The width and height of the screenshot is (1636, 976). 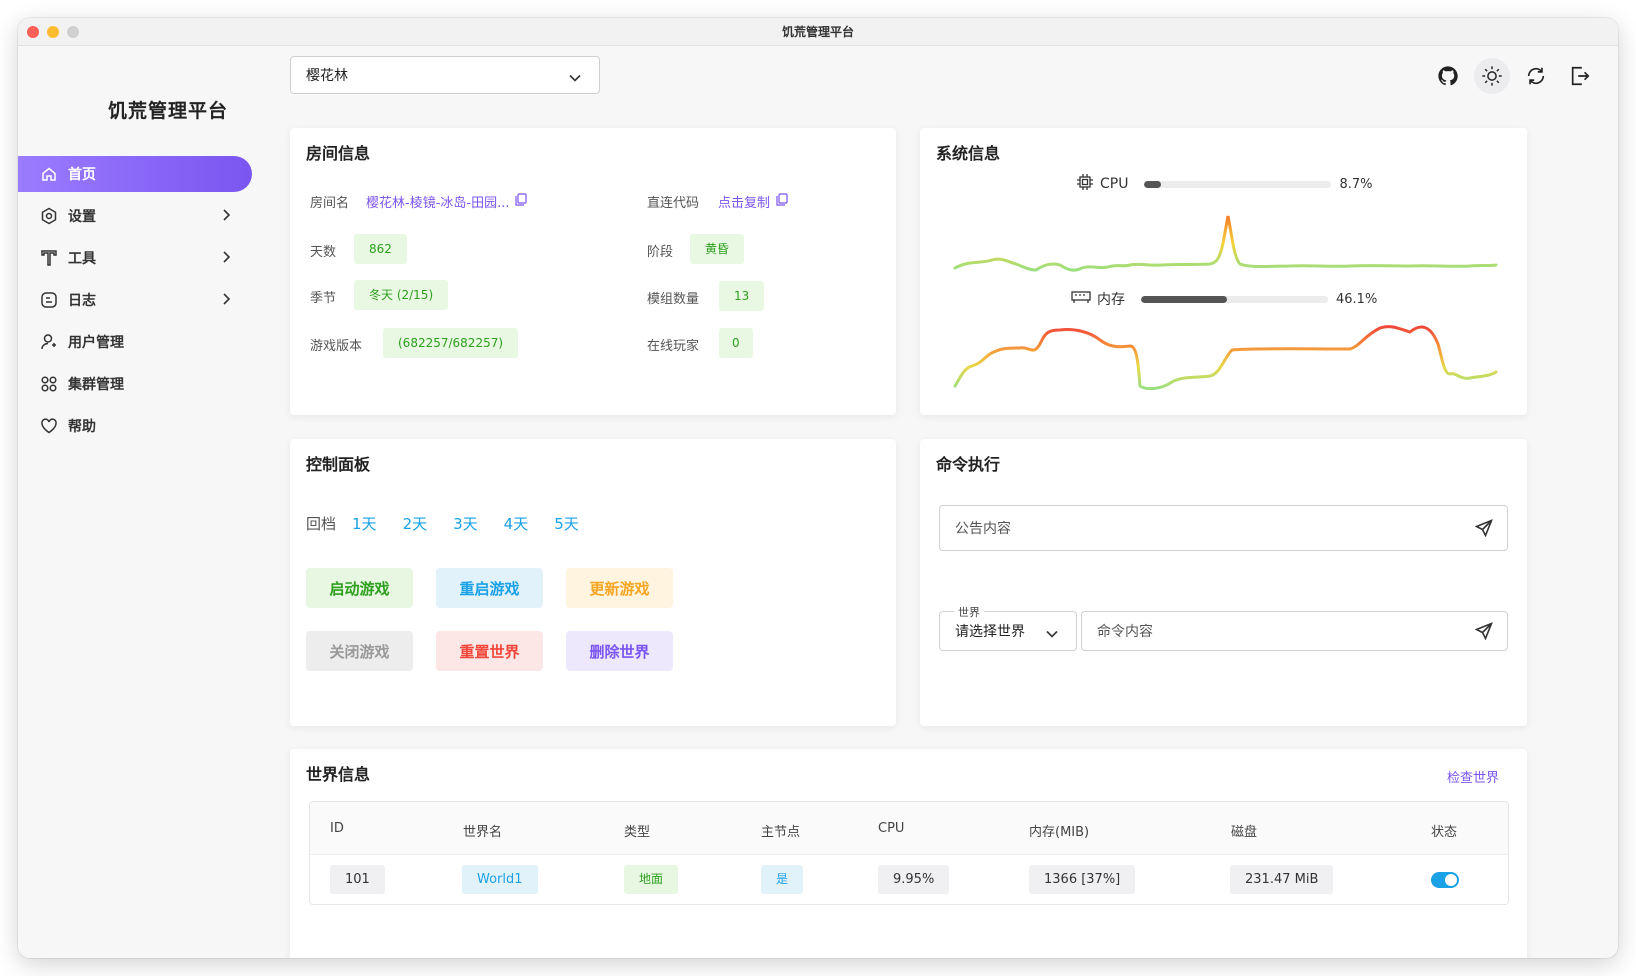 I want to click on rollback-5day: 5天, so click(x=566, y=523).